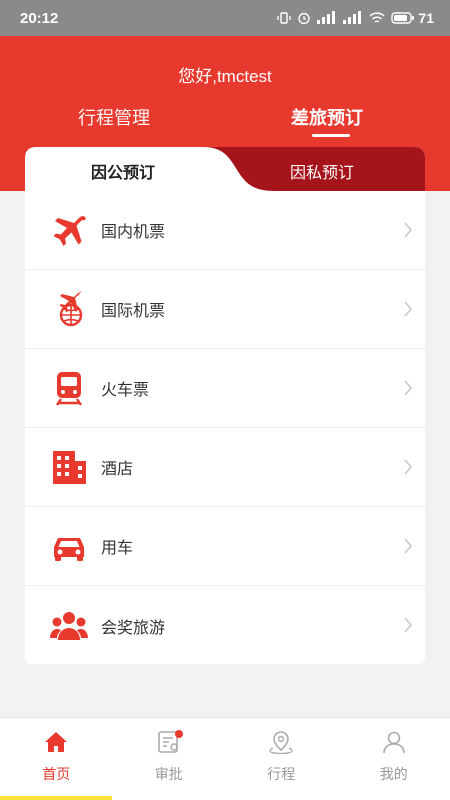  What do you see at coordinates (69, 626) in the screenshot?
I see `group-people-icon` at bounding box center [69, 626].